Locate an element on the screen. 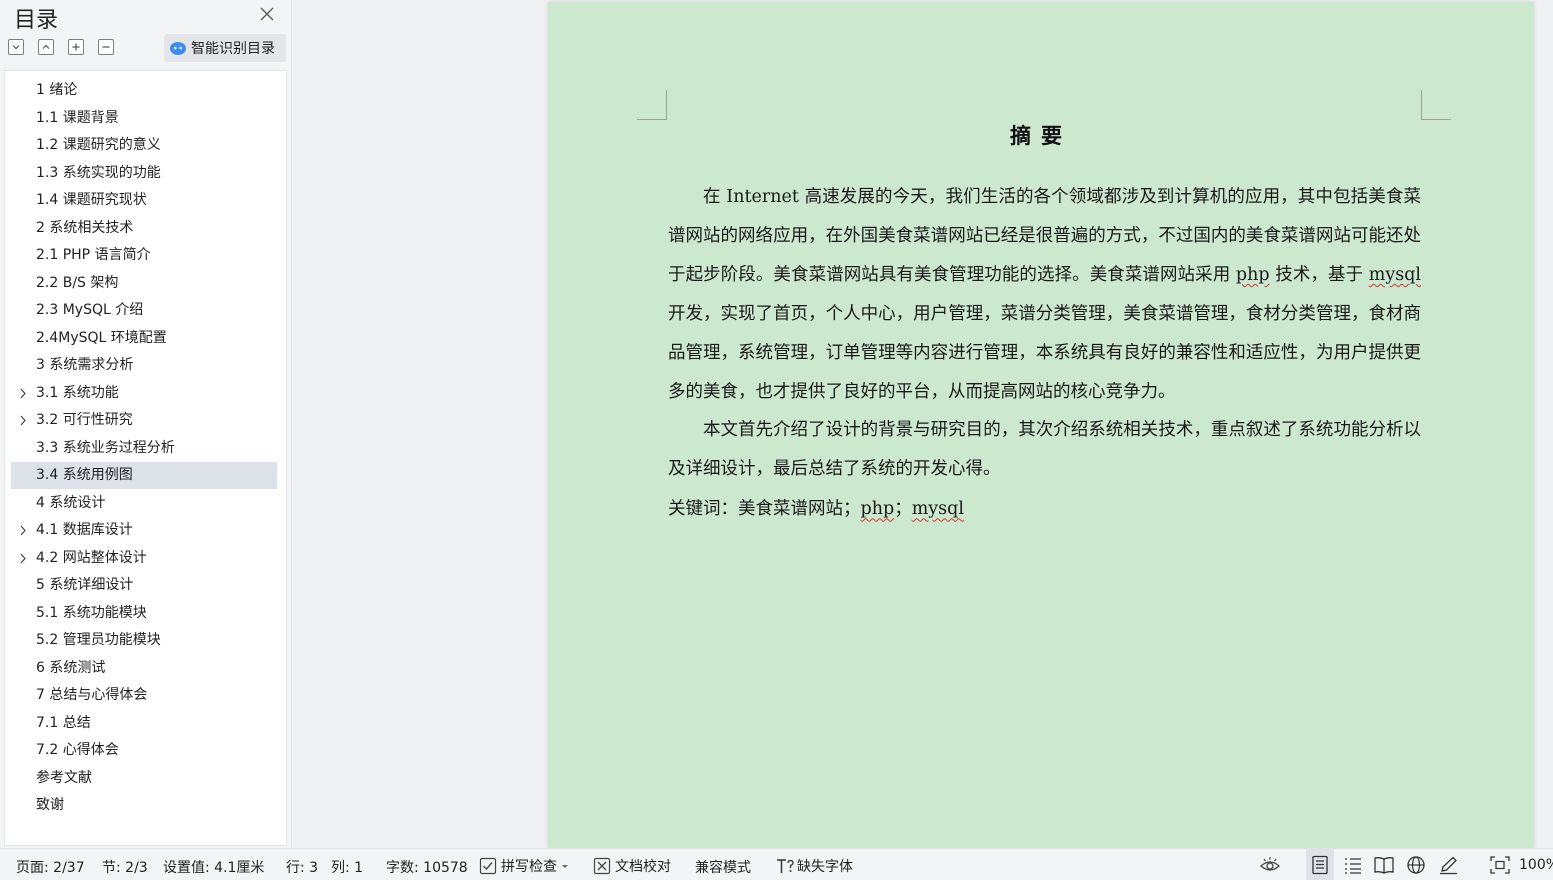  toc-item-label: 1.2 课题研究的意义 is located at coordinates (98, 145).